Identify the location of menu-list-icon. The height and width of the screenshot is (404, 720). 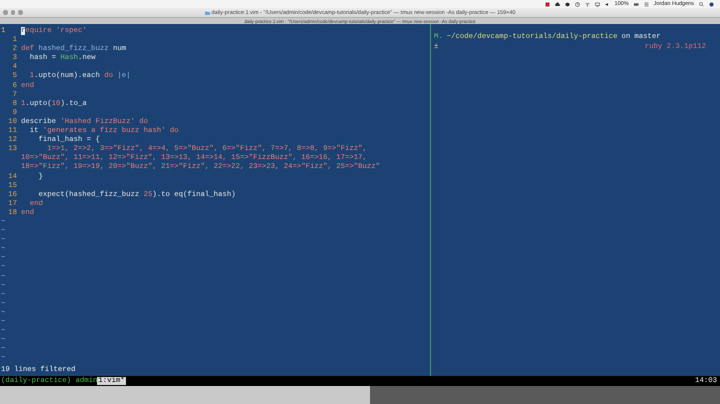
(646, 4).